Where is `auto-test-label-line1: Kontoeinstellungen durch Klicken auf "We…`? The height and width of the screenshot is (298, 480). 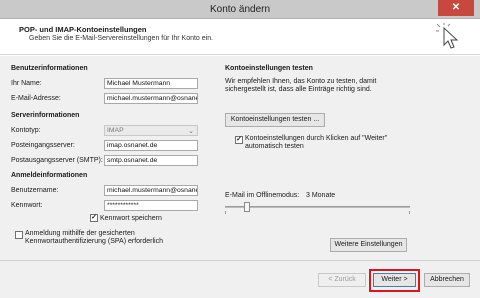
auto-test-label-line1: Kontoeinstellungen durch Klicken auf "We… is located at coordinates (316, 138).